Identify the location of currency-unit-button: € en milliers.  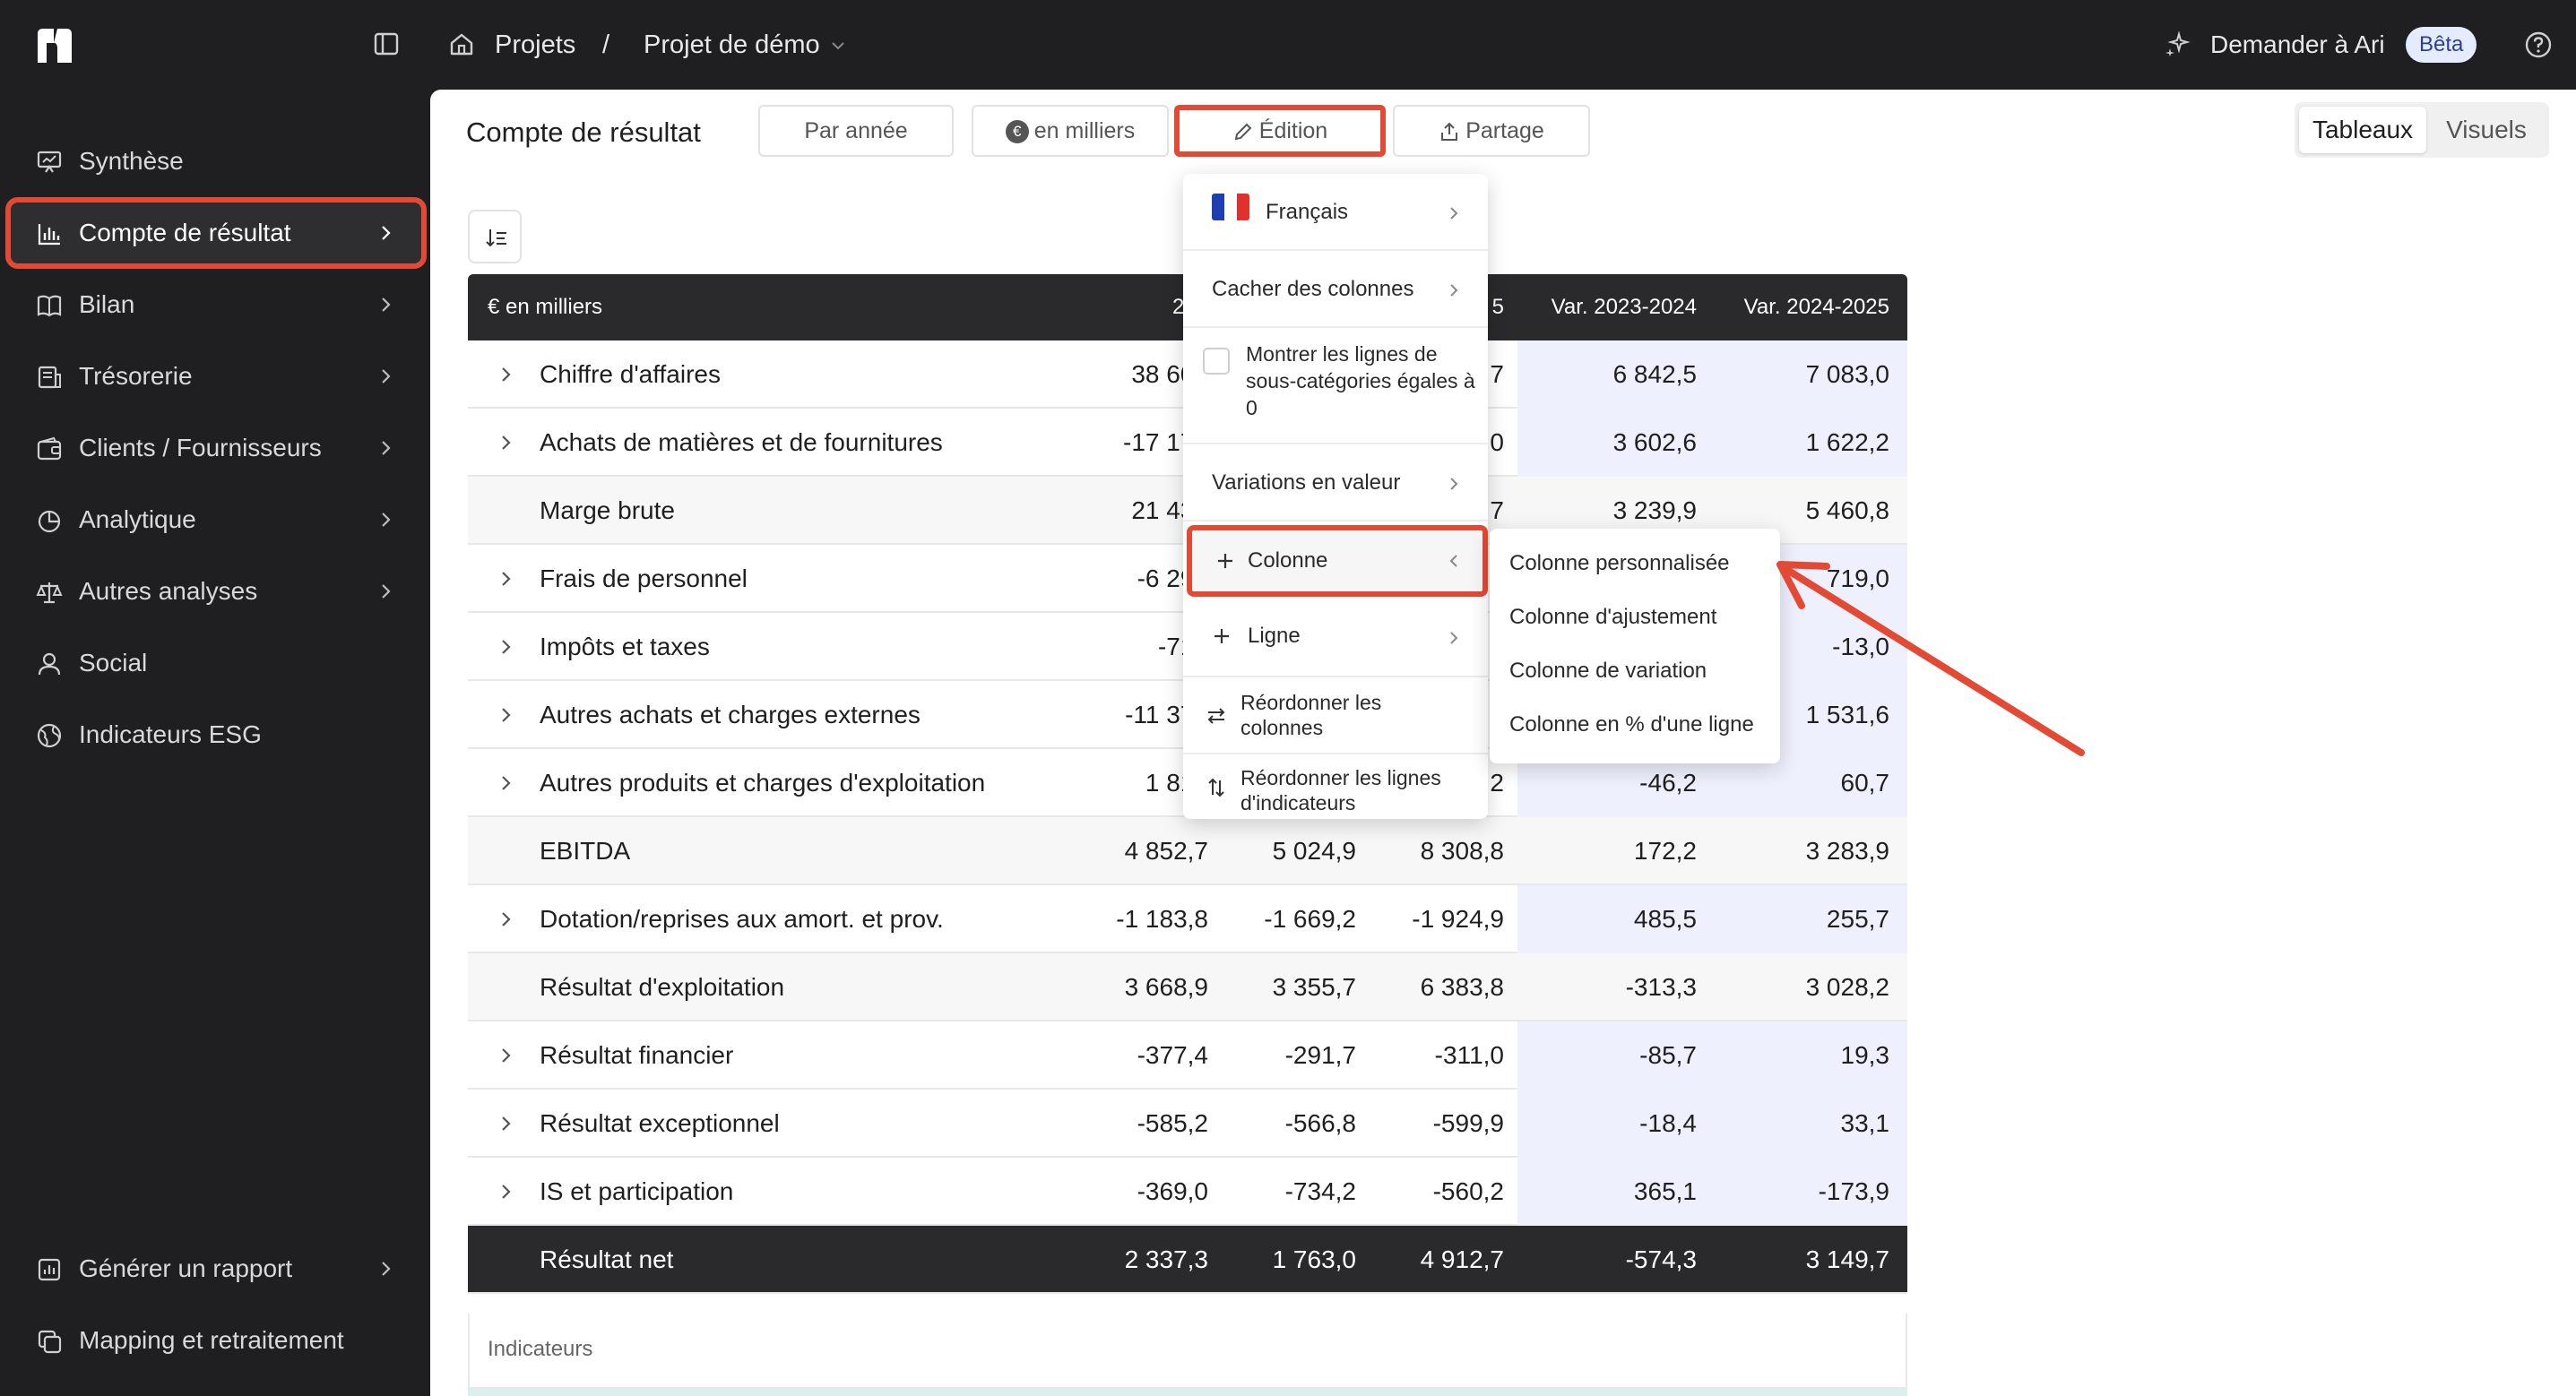
(1070, 131).